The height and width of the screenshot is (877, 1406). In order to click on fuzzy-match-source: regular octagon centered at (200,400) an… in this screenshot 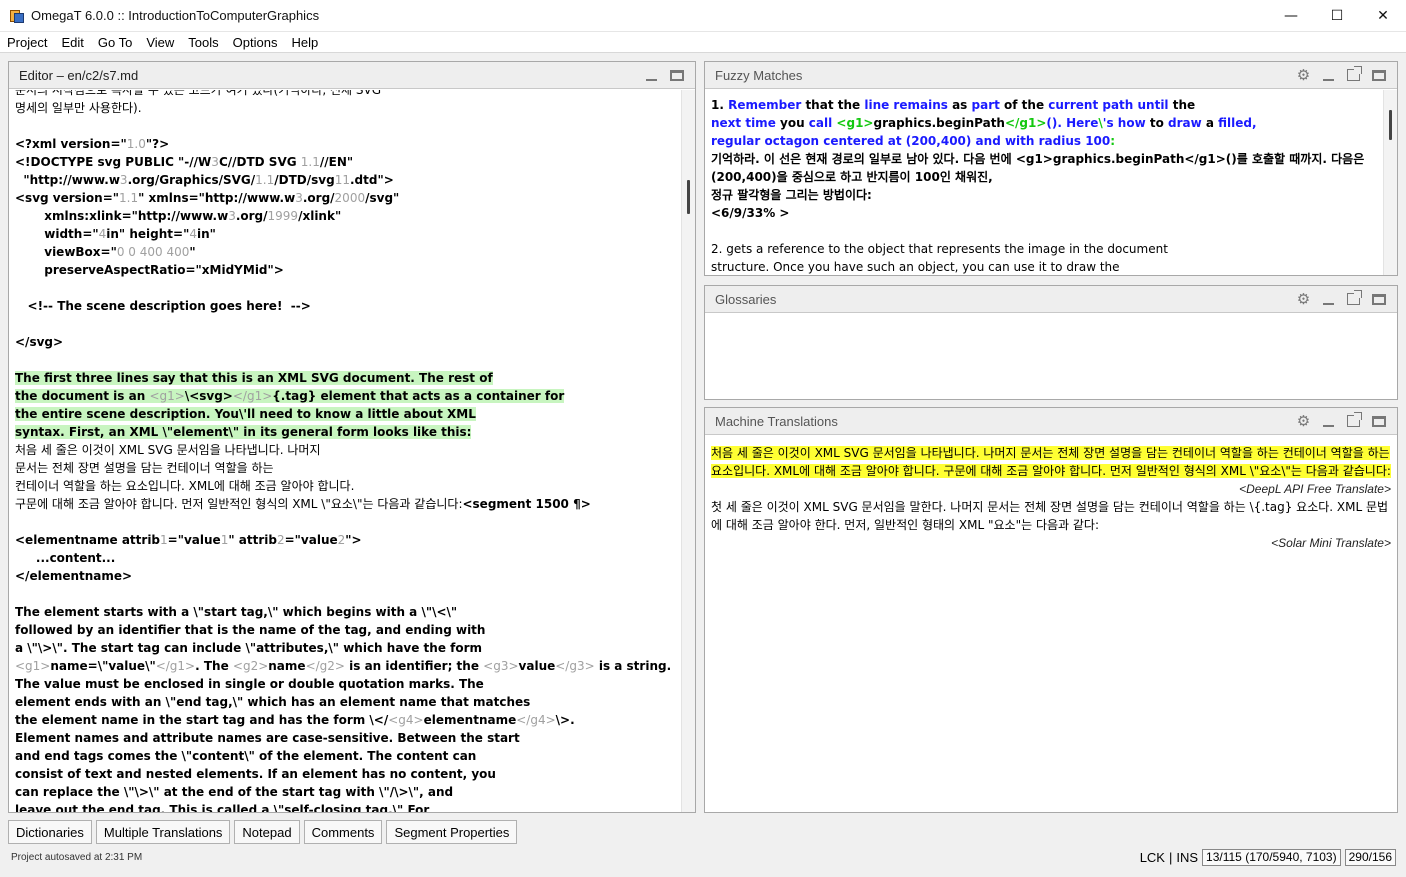, I will do `click(913, 141)`.